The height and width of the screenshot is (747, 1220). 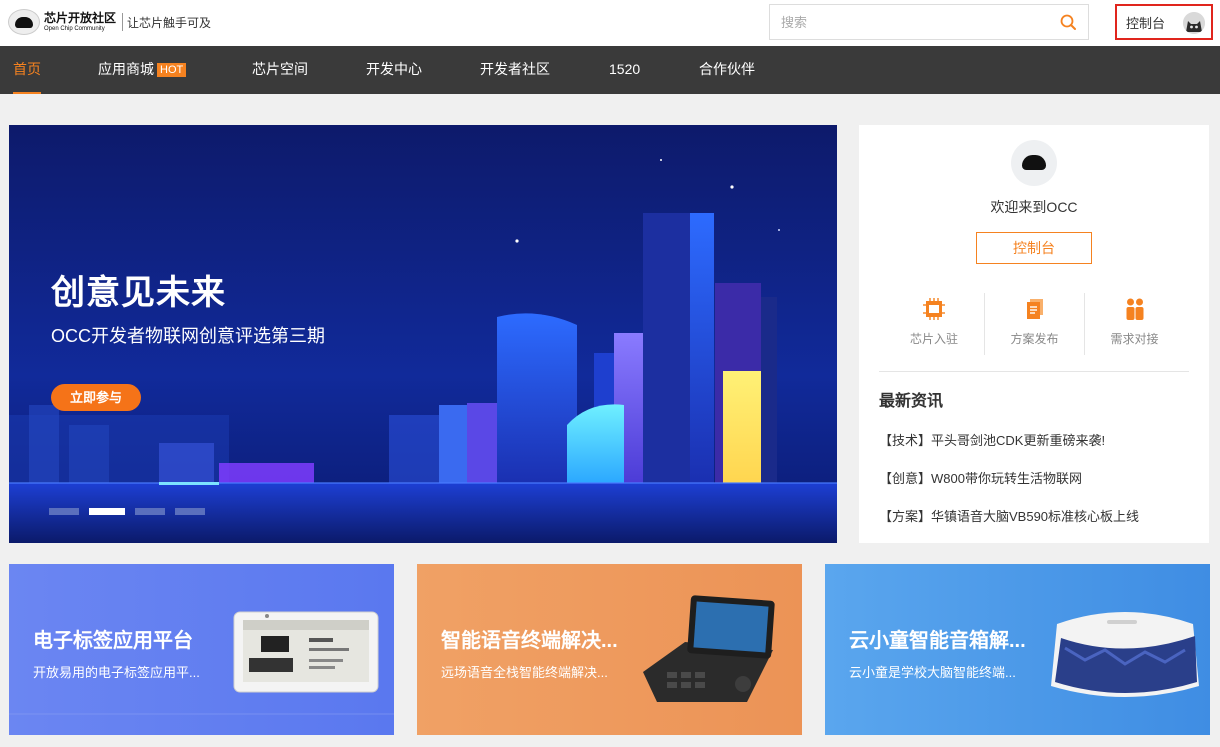 I want to click on news-item: 【技术】平头哥剑池CDK更新重磅来袭!, so click(x=992, y=439).